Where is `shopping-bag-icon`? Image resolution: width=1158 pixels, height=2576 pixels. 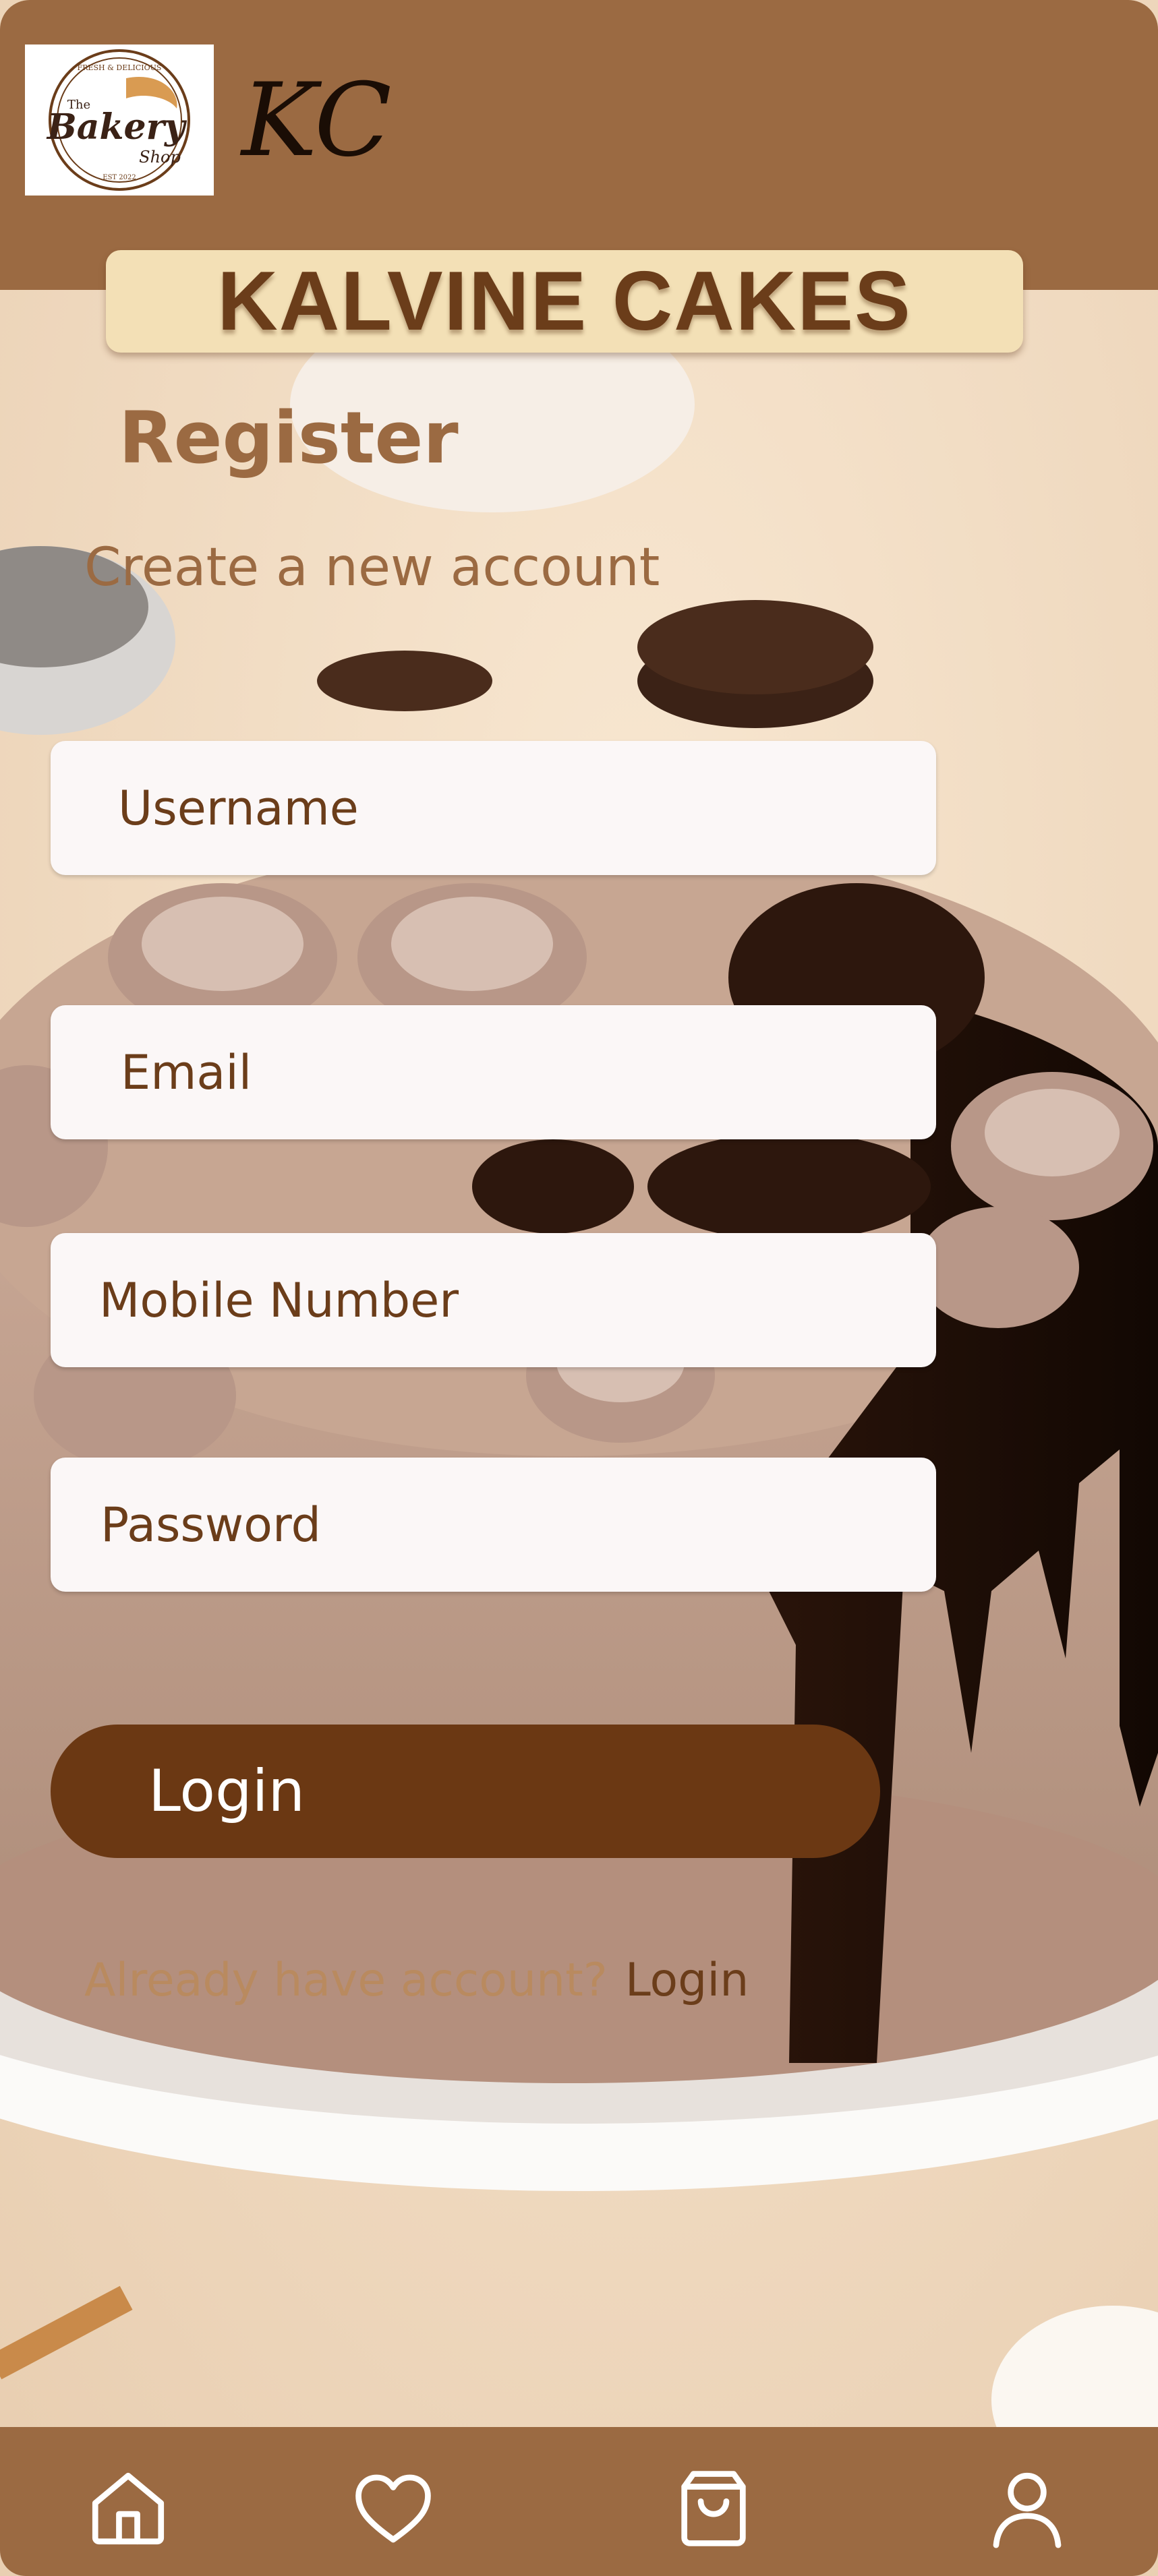 shopping-bag-icon is located at coordinates (714, 2508).